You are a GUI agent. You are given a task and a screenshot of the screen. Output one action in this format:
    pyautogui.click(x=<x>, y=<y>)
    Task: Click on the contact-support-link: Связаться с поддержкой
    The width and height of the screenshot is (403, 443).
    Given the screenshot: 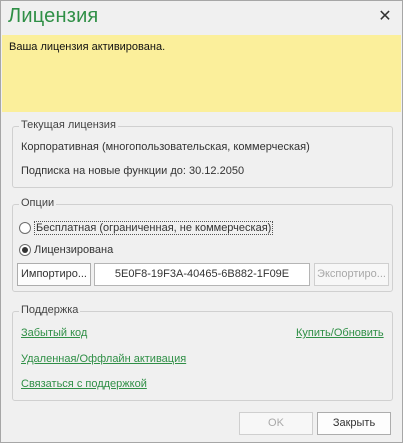 What is the action you would take?
    pyautogui.click(x=84, y=384)
    